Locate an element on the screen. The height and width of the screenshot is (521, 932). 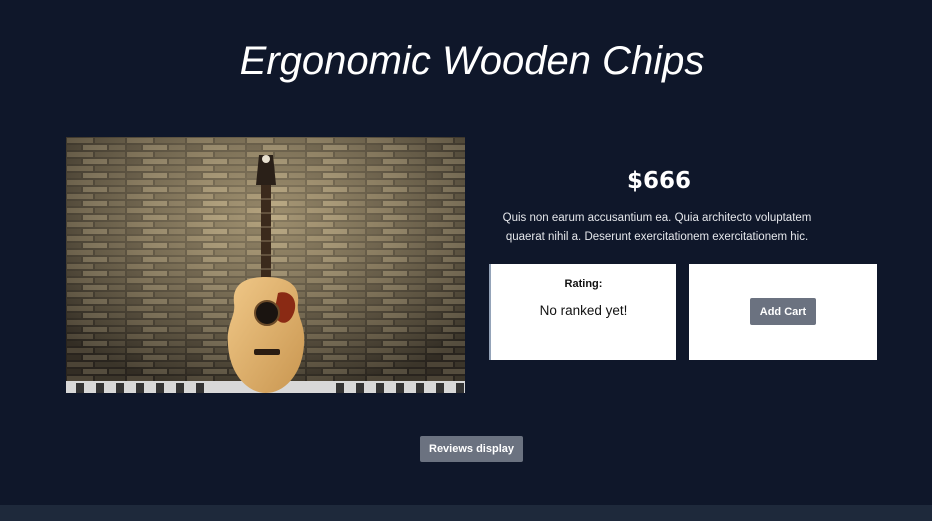
rating-label: Rating: is located at coordinates (583, 284).